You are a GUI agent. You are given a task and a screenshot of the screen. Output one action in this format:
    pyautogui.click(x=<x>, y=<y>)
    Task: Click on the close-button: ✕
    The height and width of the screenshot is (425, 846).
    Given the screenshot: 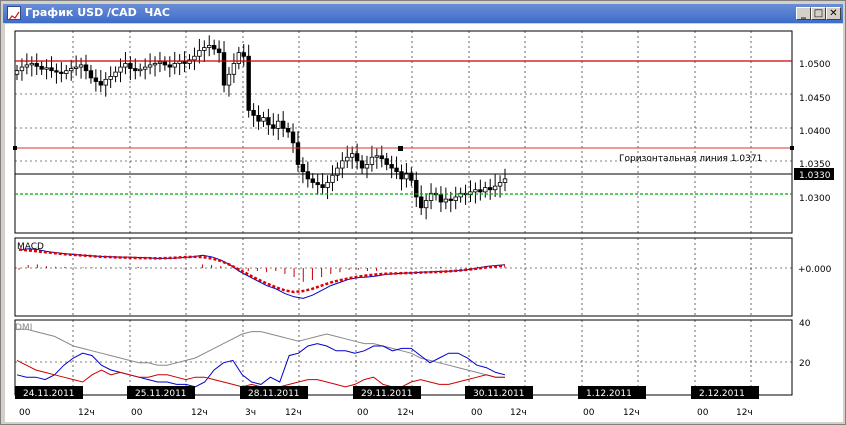 What is the action you would take?
    pyautogui.click(x=833, y=13)
    